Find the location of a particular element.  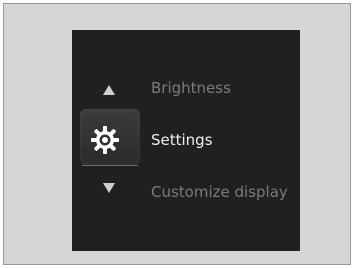

menu-item-settings: Settings is located at coordinates (182, 140).